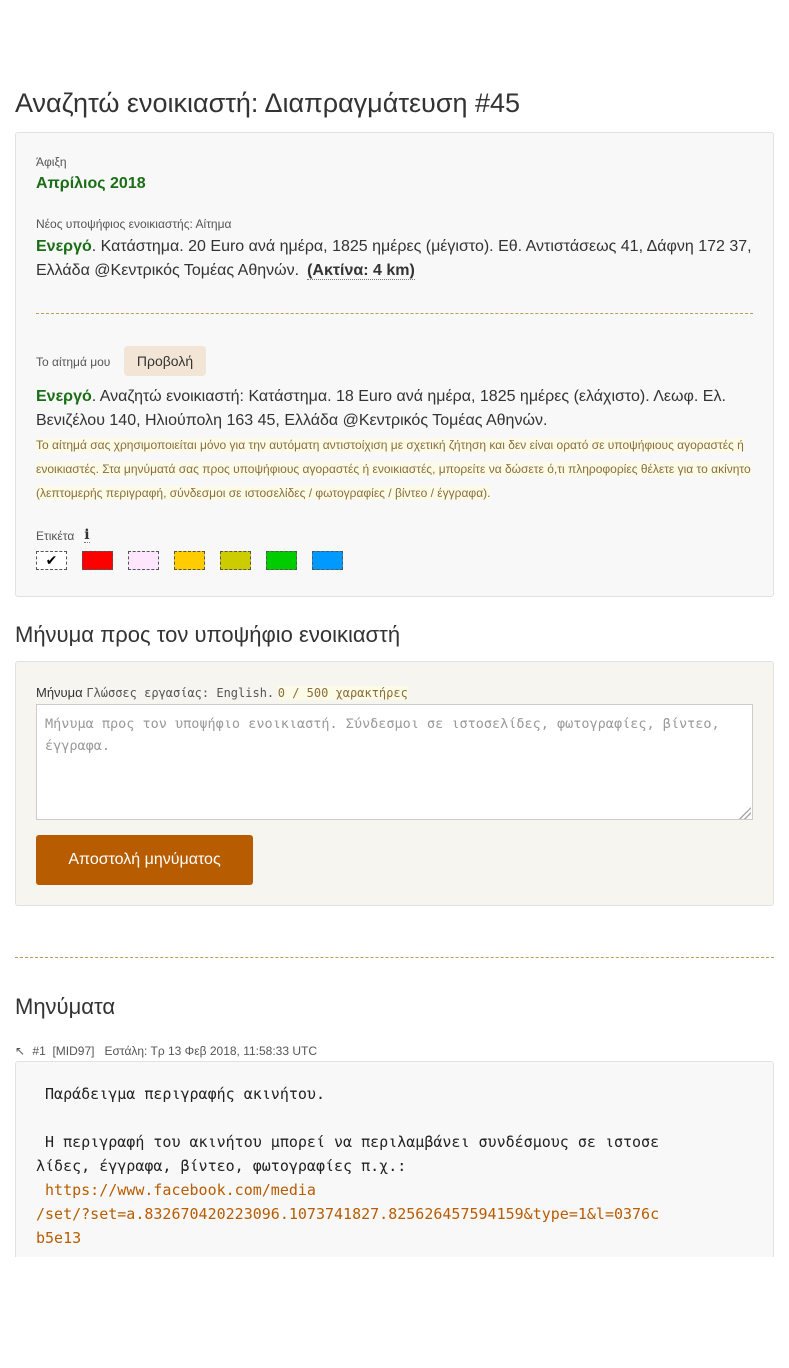 Image resolution: width=789 pixels, height=1368 pixels. Describe the element at coordinates (39, 1051) in the screenshot. I see `message-number: #1` at that location.